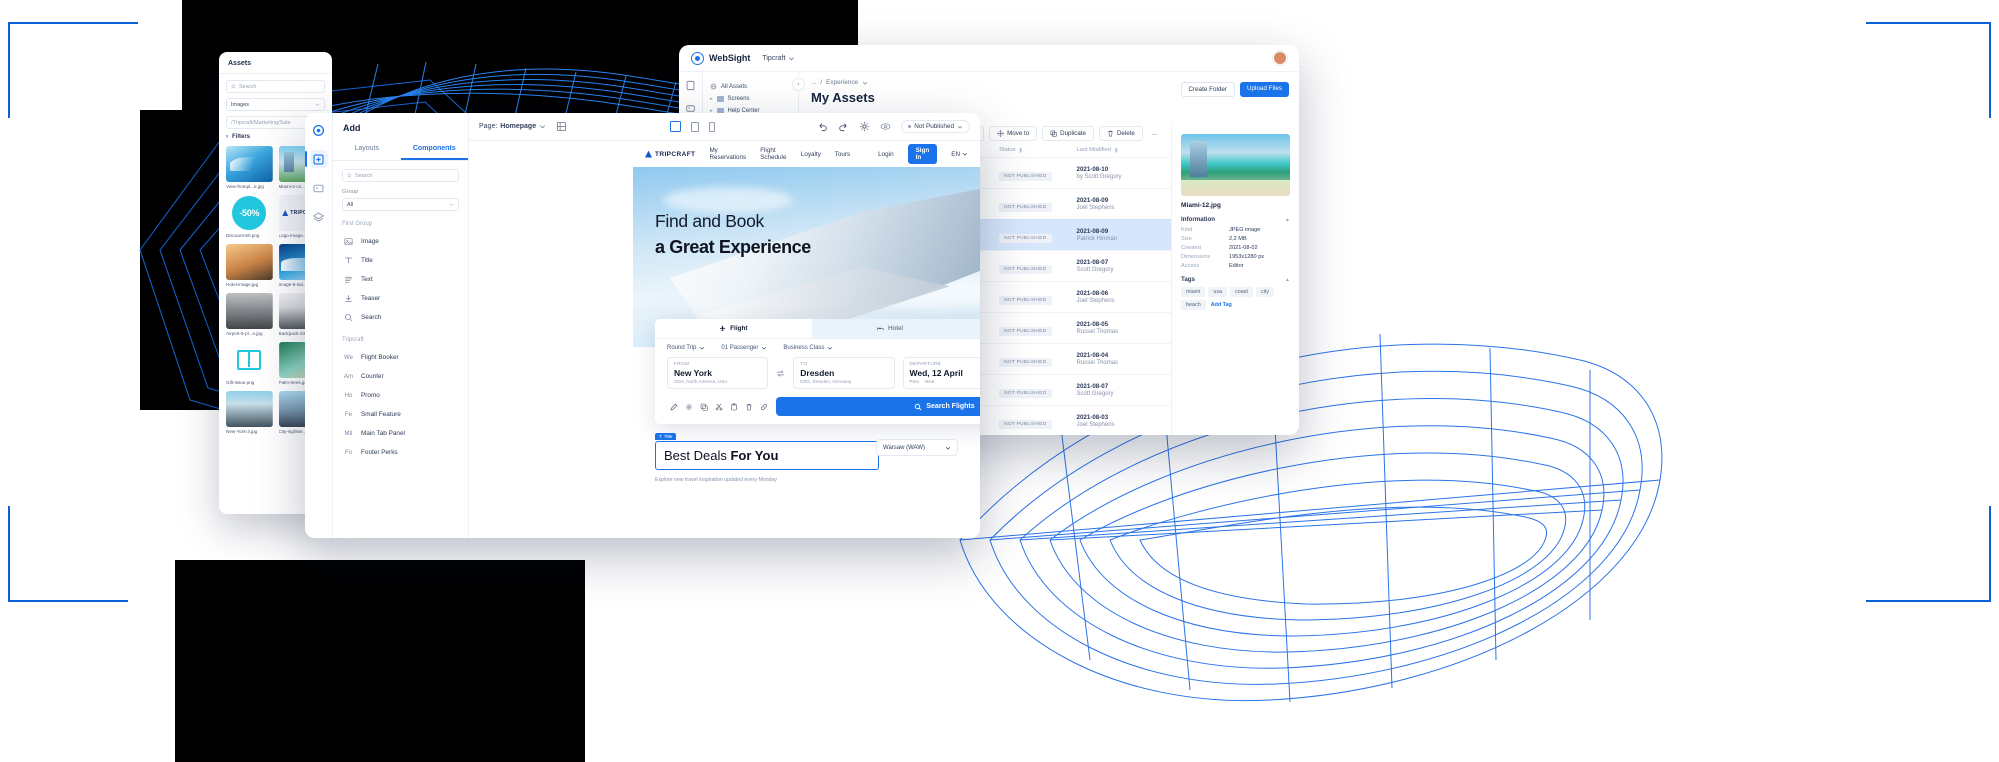  I want to click on tree-item-screens: ▸ Screens, so click(750, 99).